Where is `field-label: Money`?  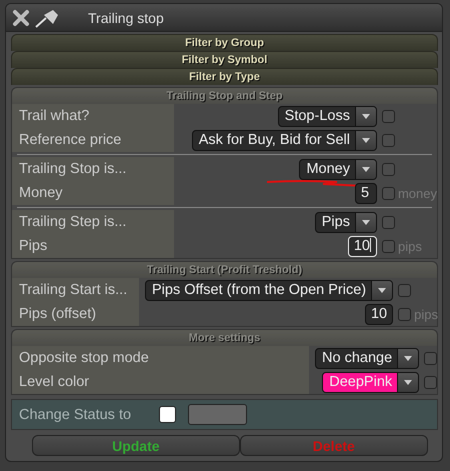
field-label: Money is located at coordinates (93, 193).